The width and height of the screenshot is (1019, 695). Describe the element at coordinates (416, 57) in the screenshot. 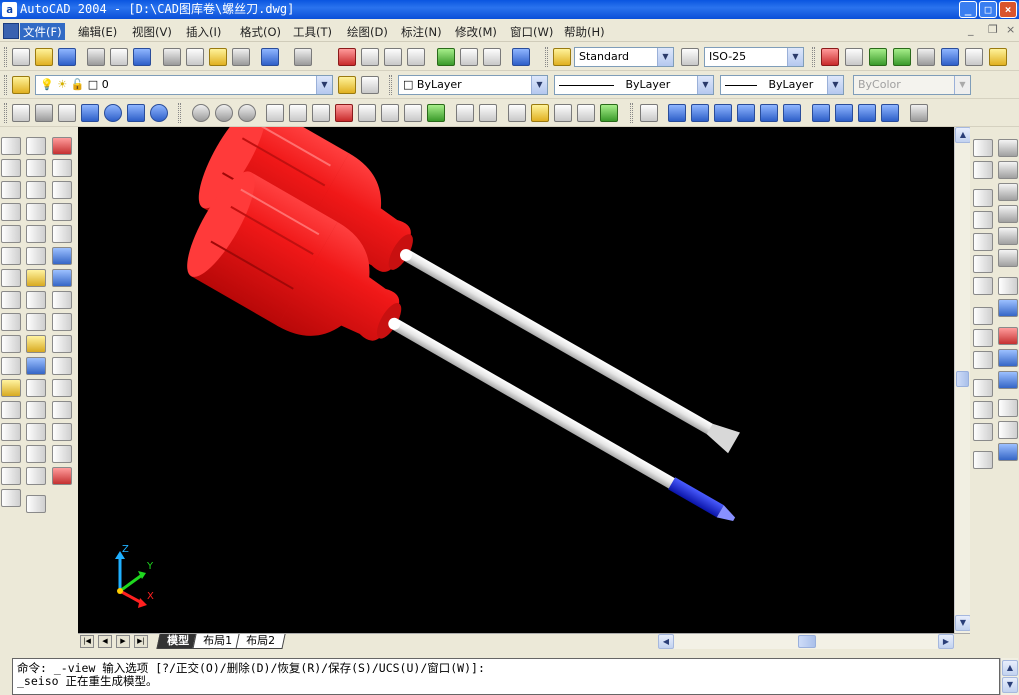

I see `zoom-previous-icon` at that location.